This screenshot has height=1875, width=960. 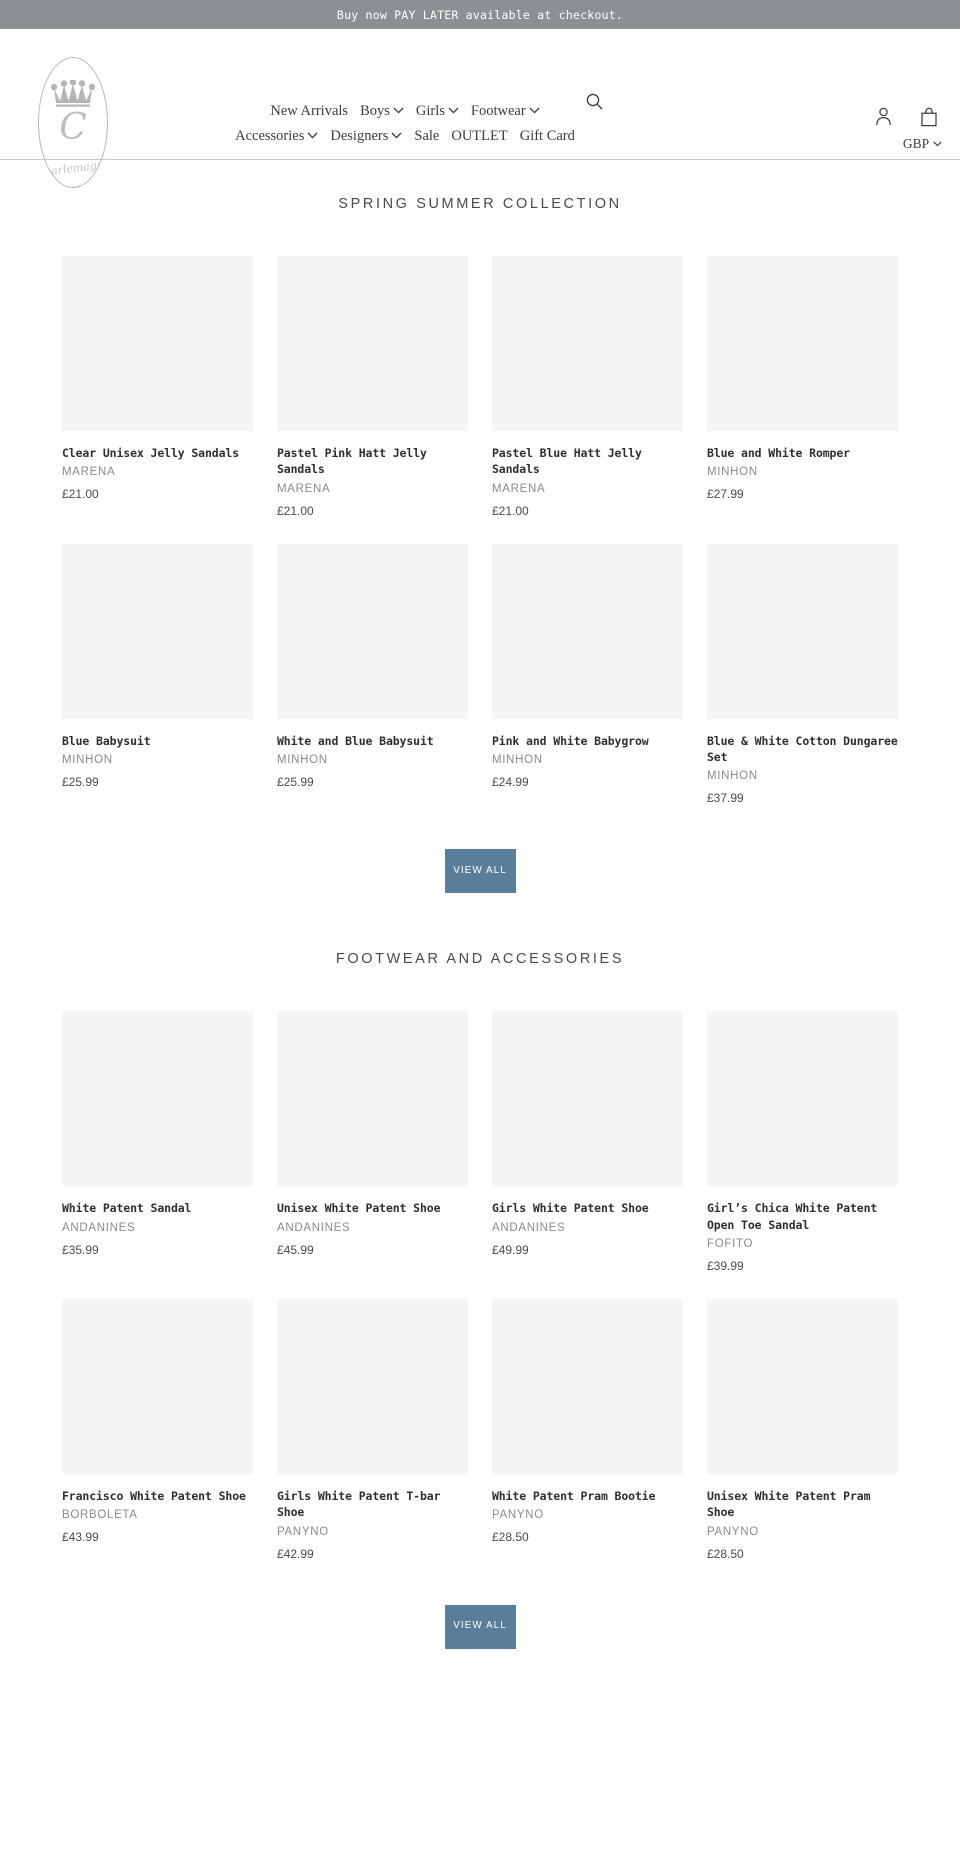 I want to click on nav-label: Accessories, so click(x=270, y=135).